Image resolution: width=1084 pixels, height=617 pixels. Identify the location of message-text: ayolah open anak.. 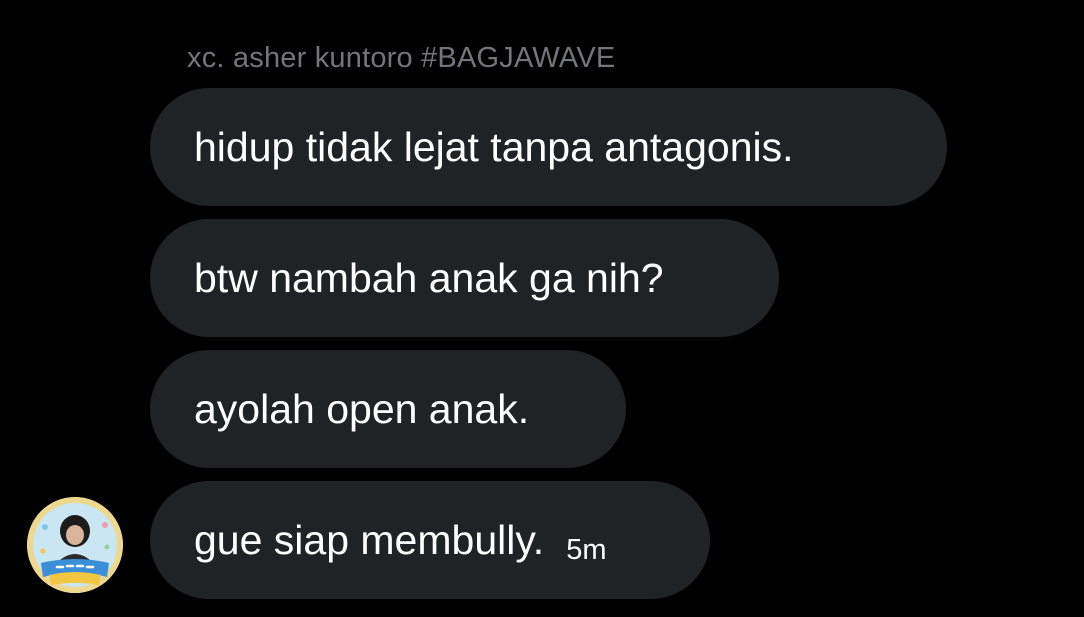
(362, 408).